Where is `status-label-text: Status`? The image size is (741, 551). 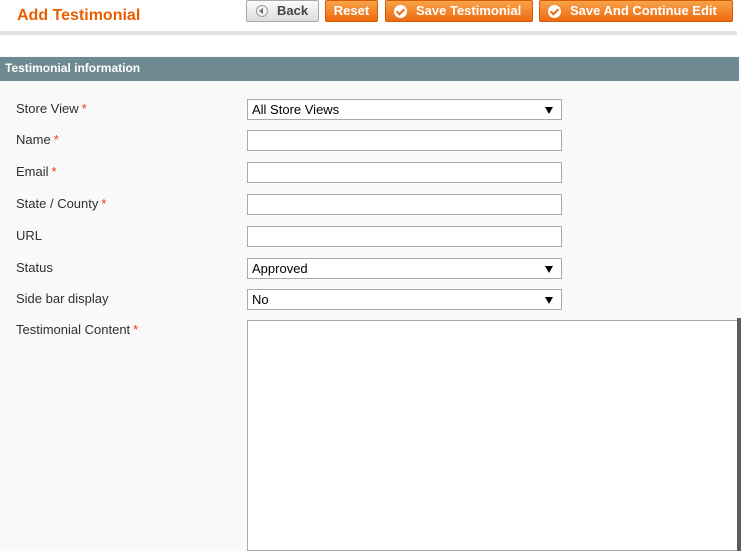
status-label-text: Status is located at coordinates (34, 267).